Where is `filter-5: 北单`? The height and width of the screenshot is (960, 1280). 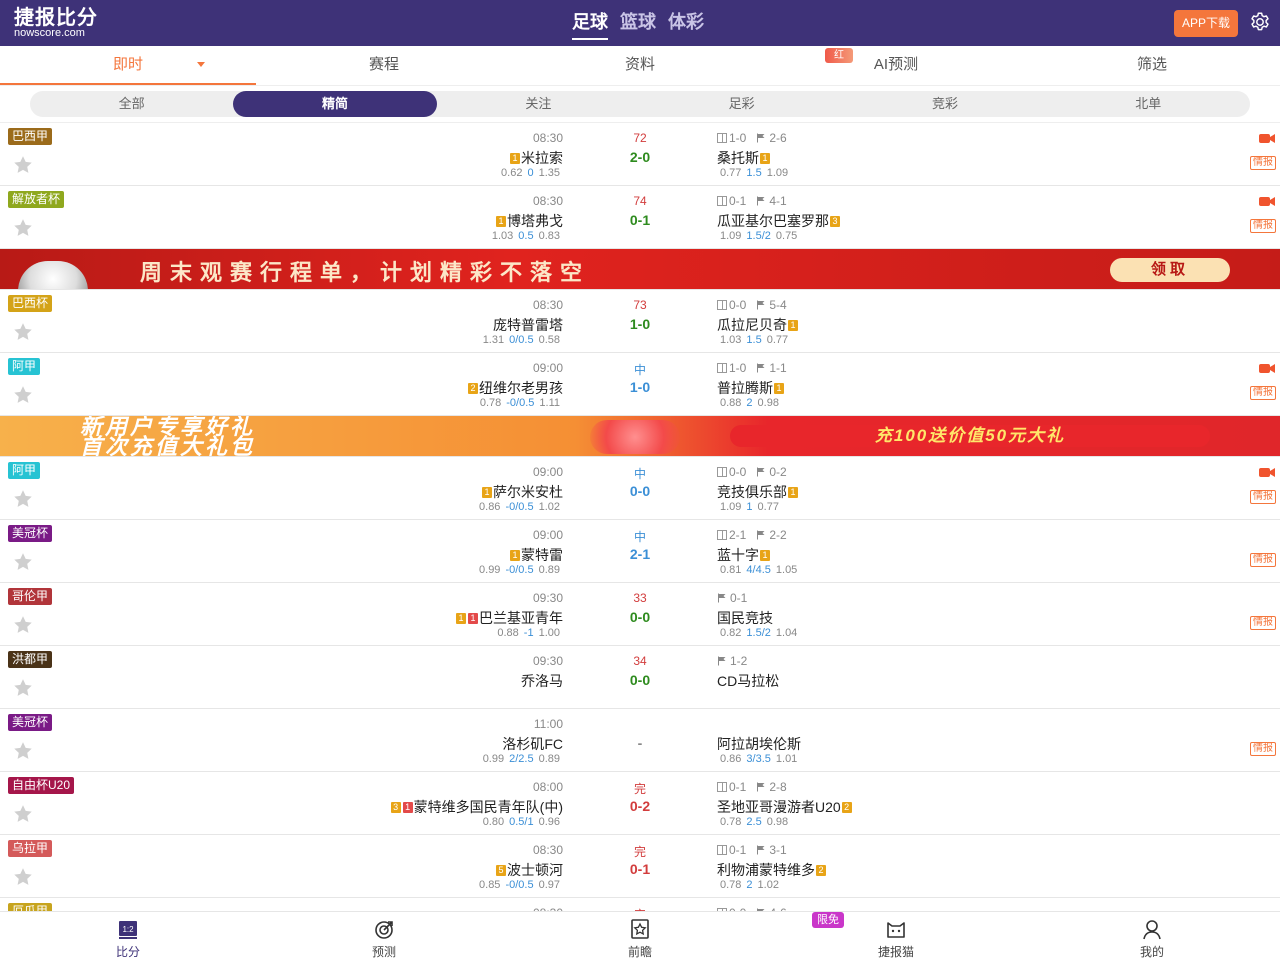
filter-5: 北单 is located at coordinates (1148, 104).